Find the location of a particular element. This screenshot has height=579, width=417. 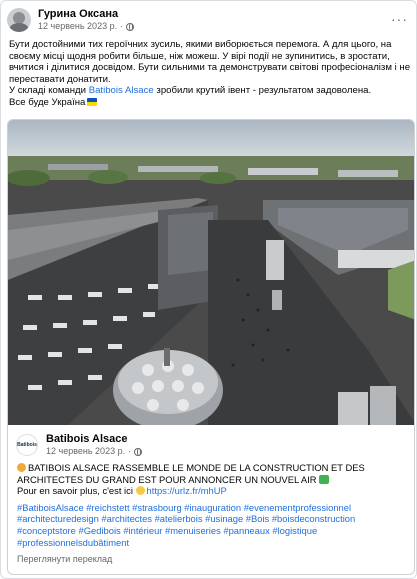

new-emoji-icon is located at coordinates (324, 479).